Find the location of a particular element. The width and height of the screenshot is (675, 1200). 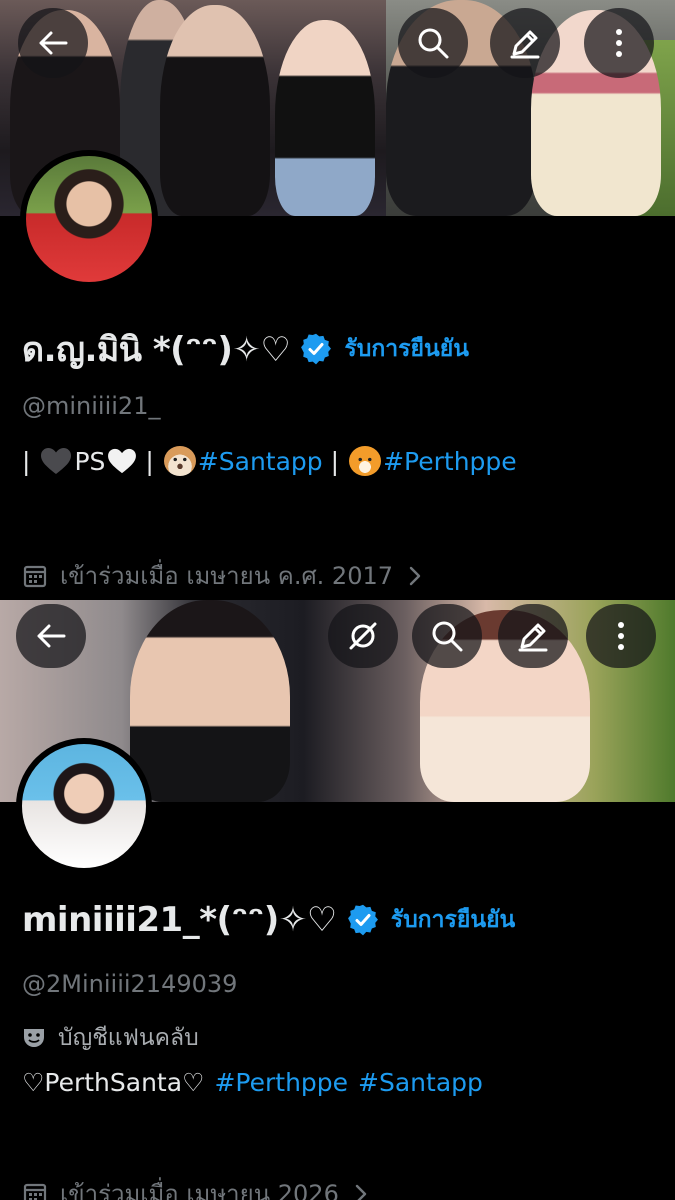

dog-face-icon is located at coordinates (179, 461).